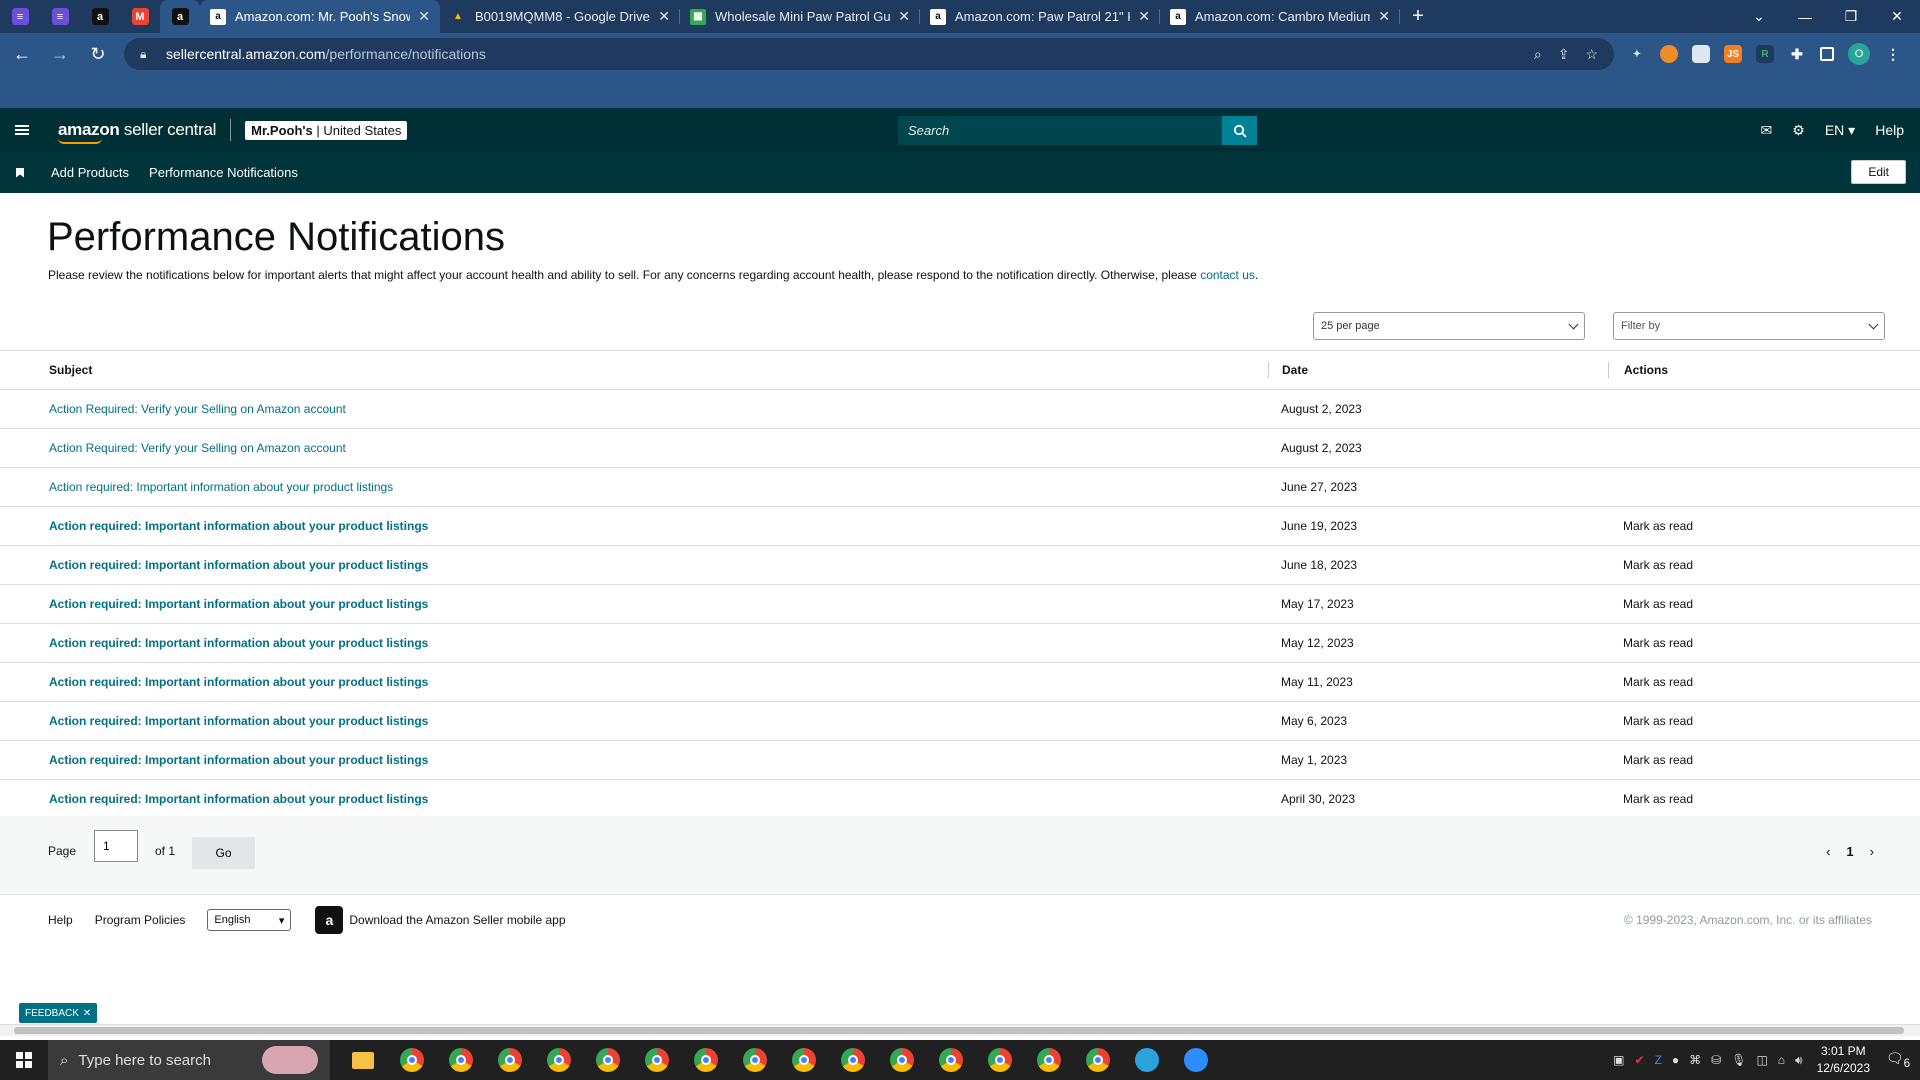 Image resolution: width=1920 pixels, height=1080 pixels. What do you see at coordinates (1767, 130) in the screenshot?
I see `mail-icon: ✉` at bounding box center [1767, 130].